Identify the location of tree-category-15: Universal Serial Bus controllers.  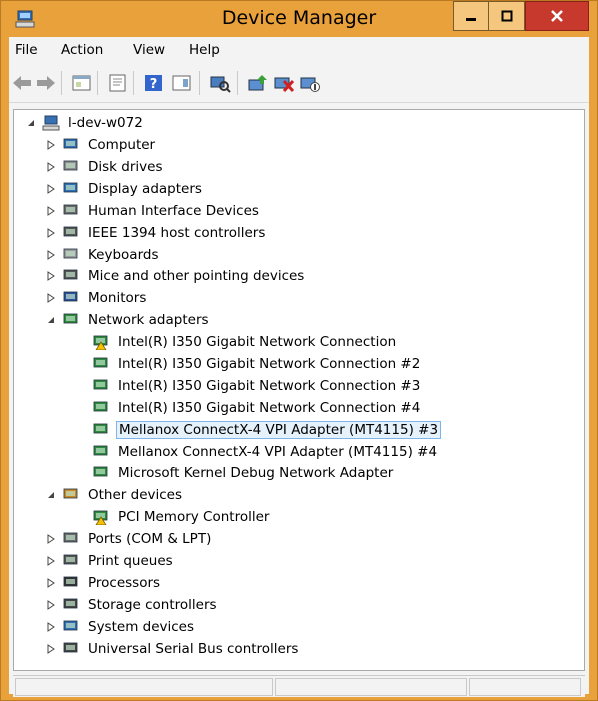
(173, 649).